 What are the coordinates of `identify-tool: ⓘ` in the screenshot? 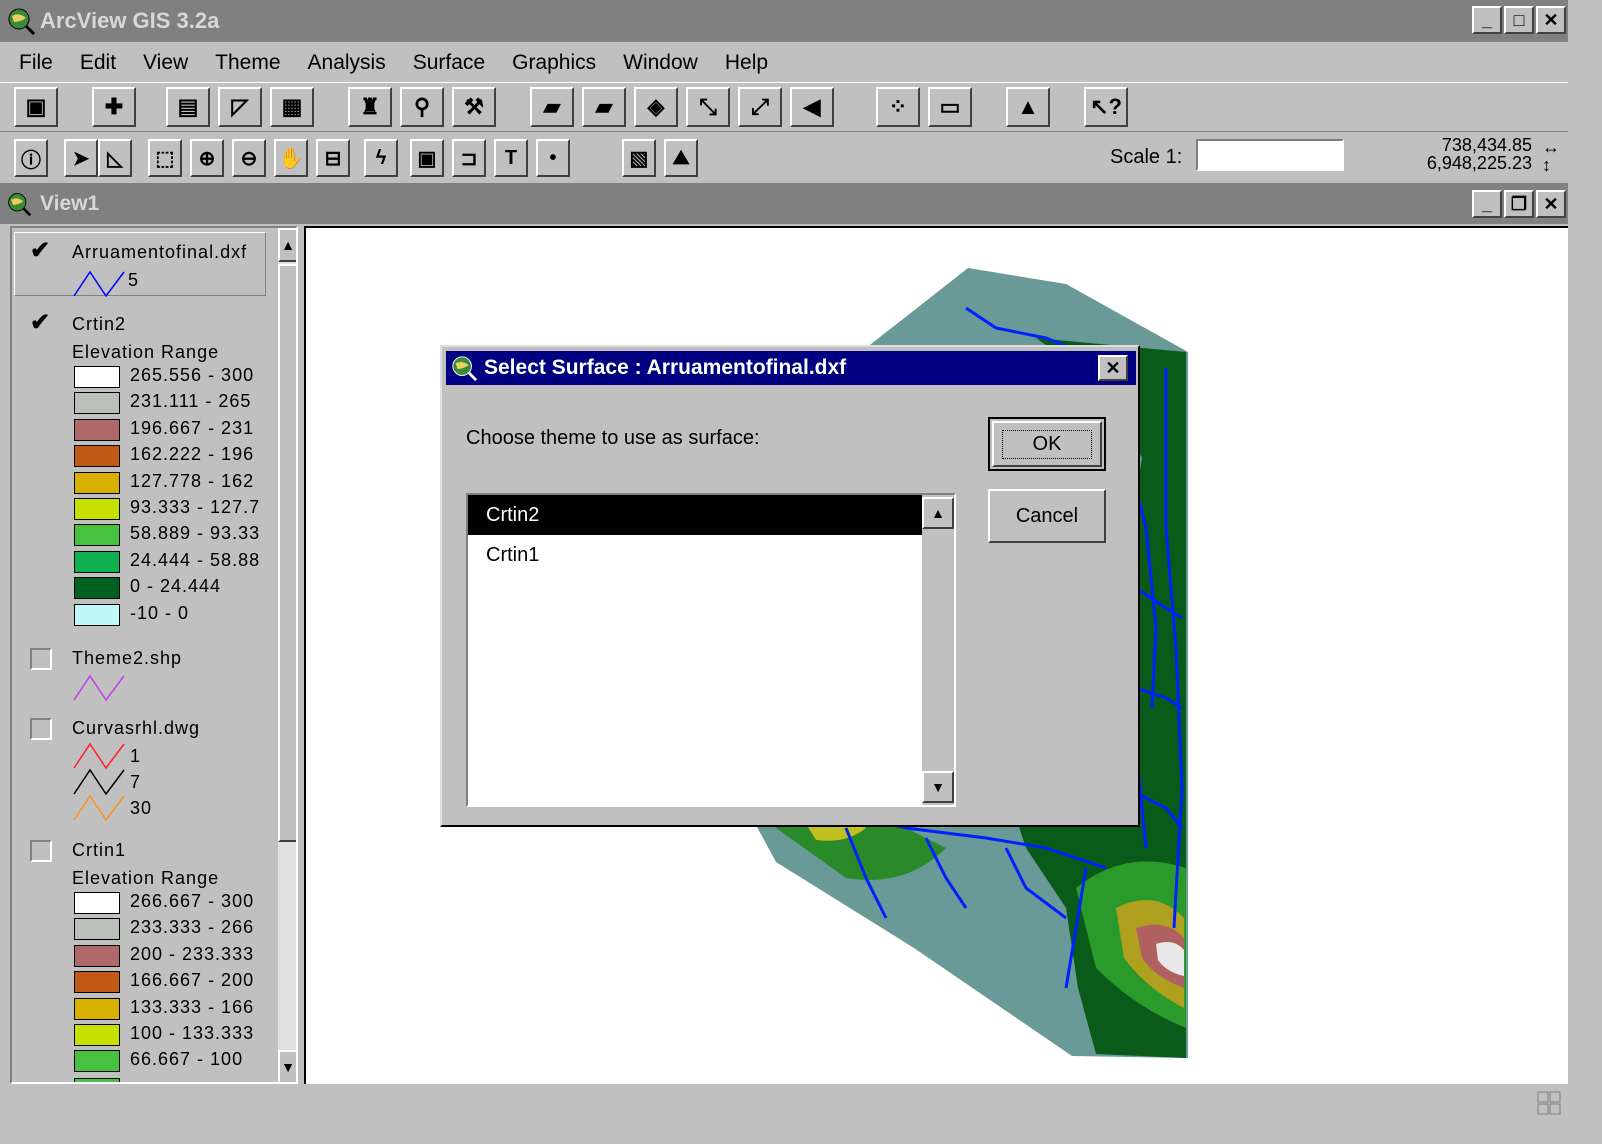 It's located at (31, 158).